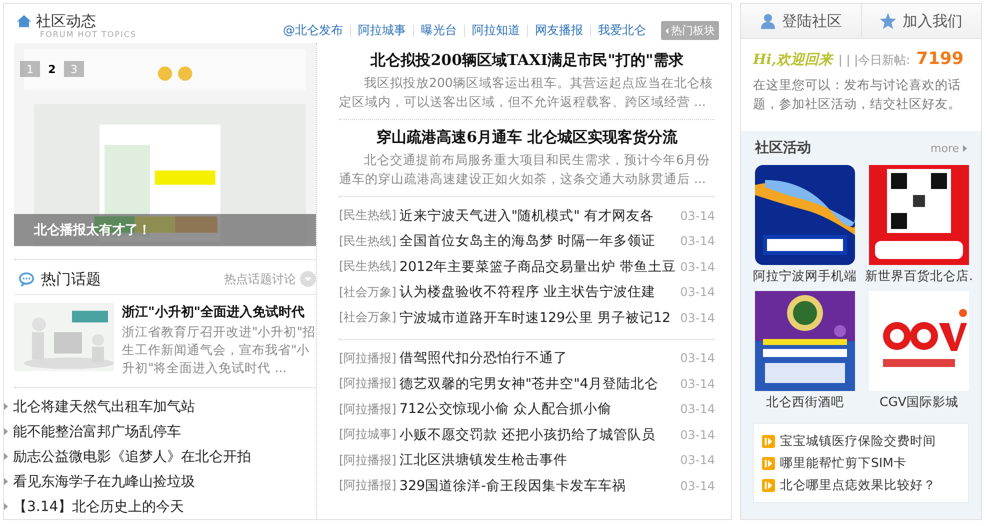  I want to click on nav-link: 网友播报, so click(559, 30).